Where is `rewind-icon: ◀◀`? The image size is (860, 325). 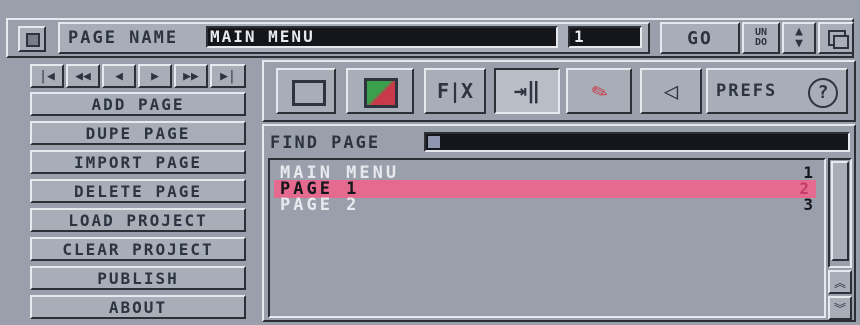 rewind-icon: ◀◀ is located at coordinates (83, 76).